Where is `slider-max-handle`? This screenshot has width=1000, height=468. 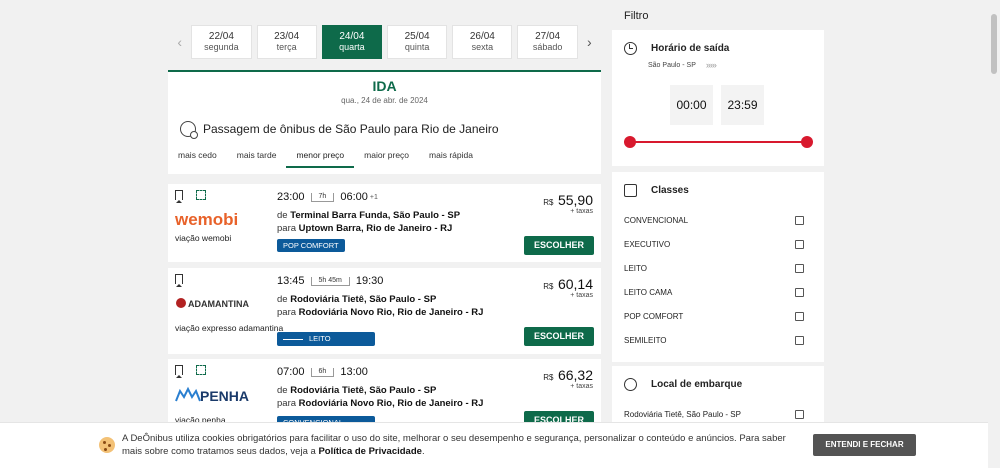
slider-max-handle is located at coordinates (807, 142).